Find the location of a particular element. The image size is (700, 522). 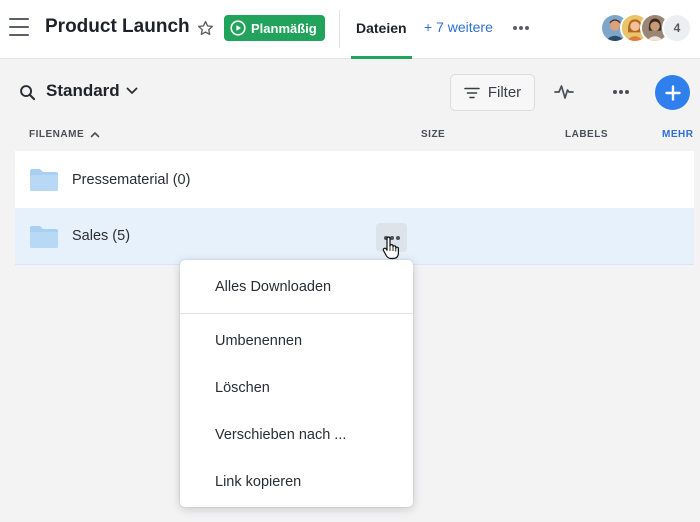

sort-ascending-icon is located at coordinates (95, 135).